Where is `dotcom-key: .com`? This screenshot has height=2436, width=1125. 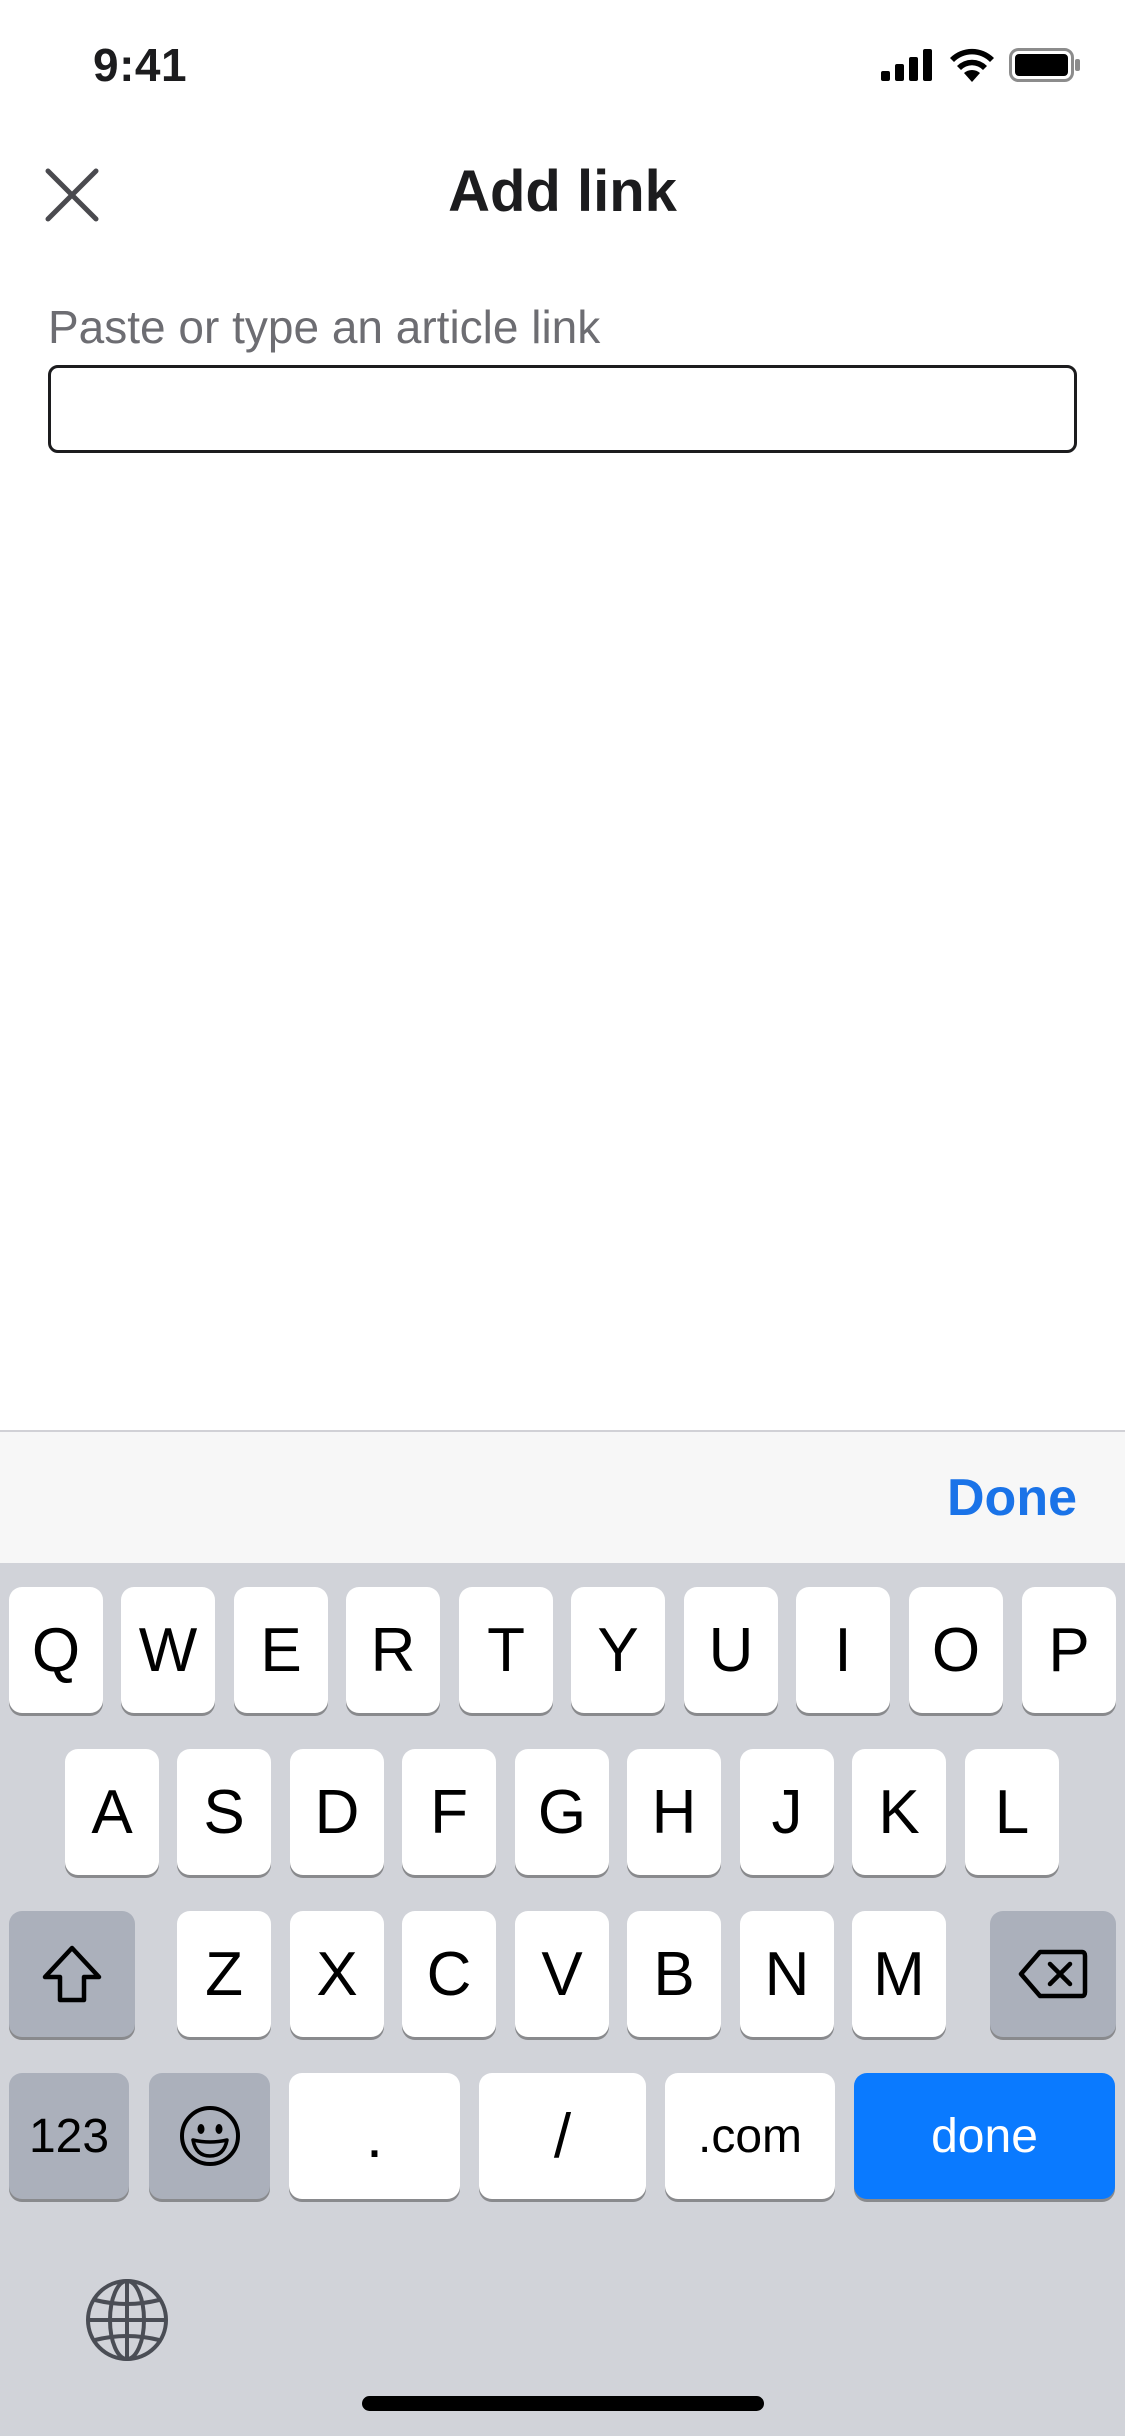
dotcom-key: .com is located at coordinates (750, 2136).